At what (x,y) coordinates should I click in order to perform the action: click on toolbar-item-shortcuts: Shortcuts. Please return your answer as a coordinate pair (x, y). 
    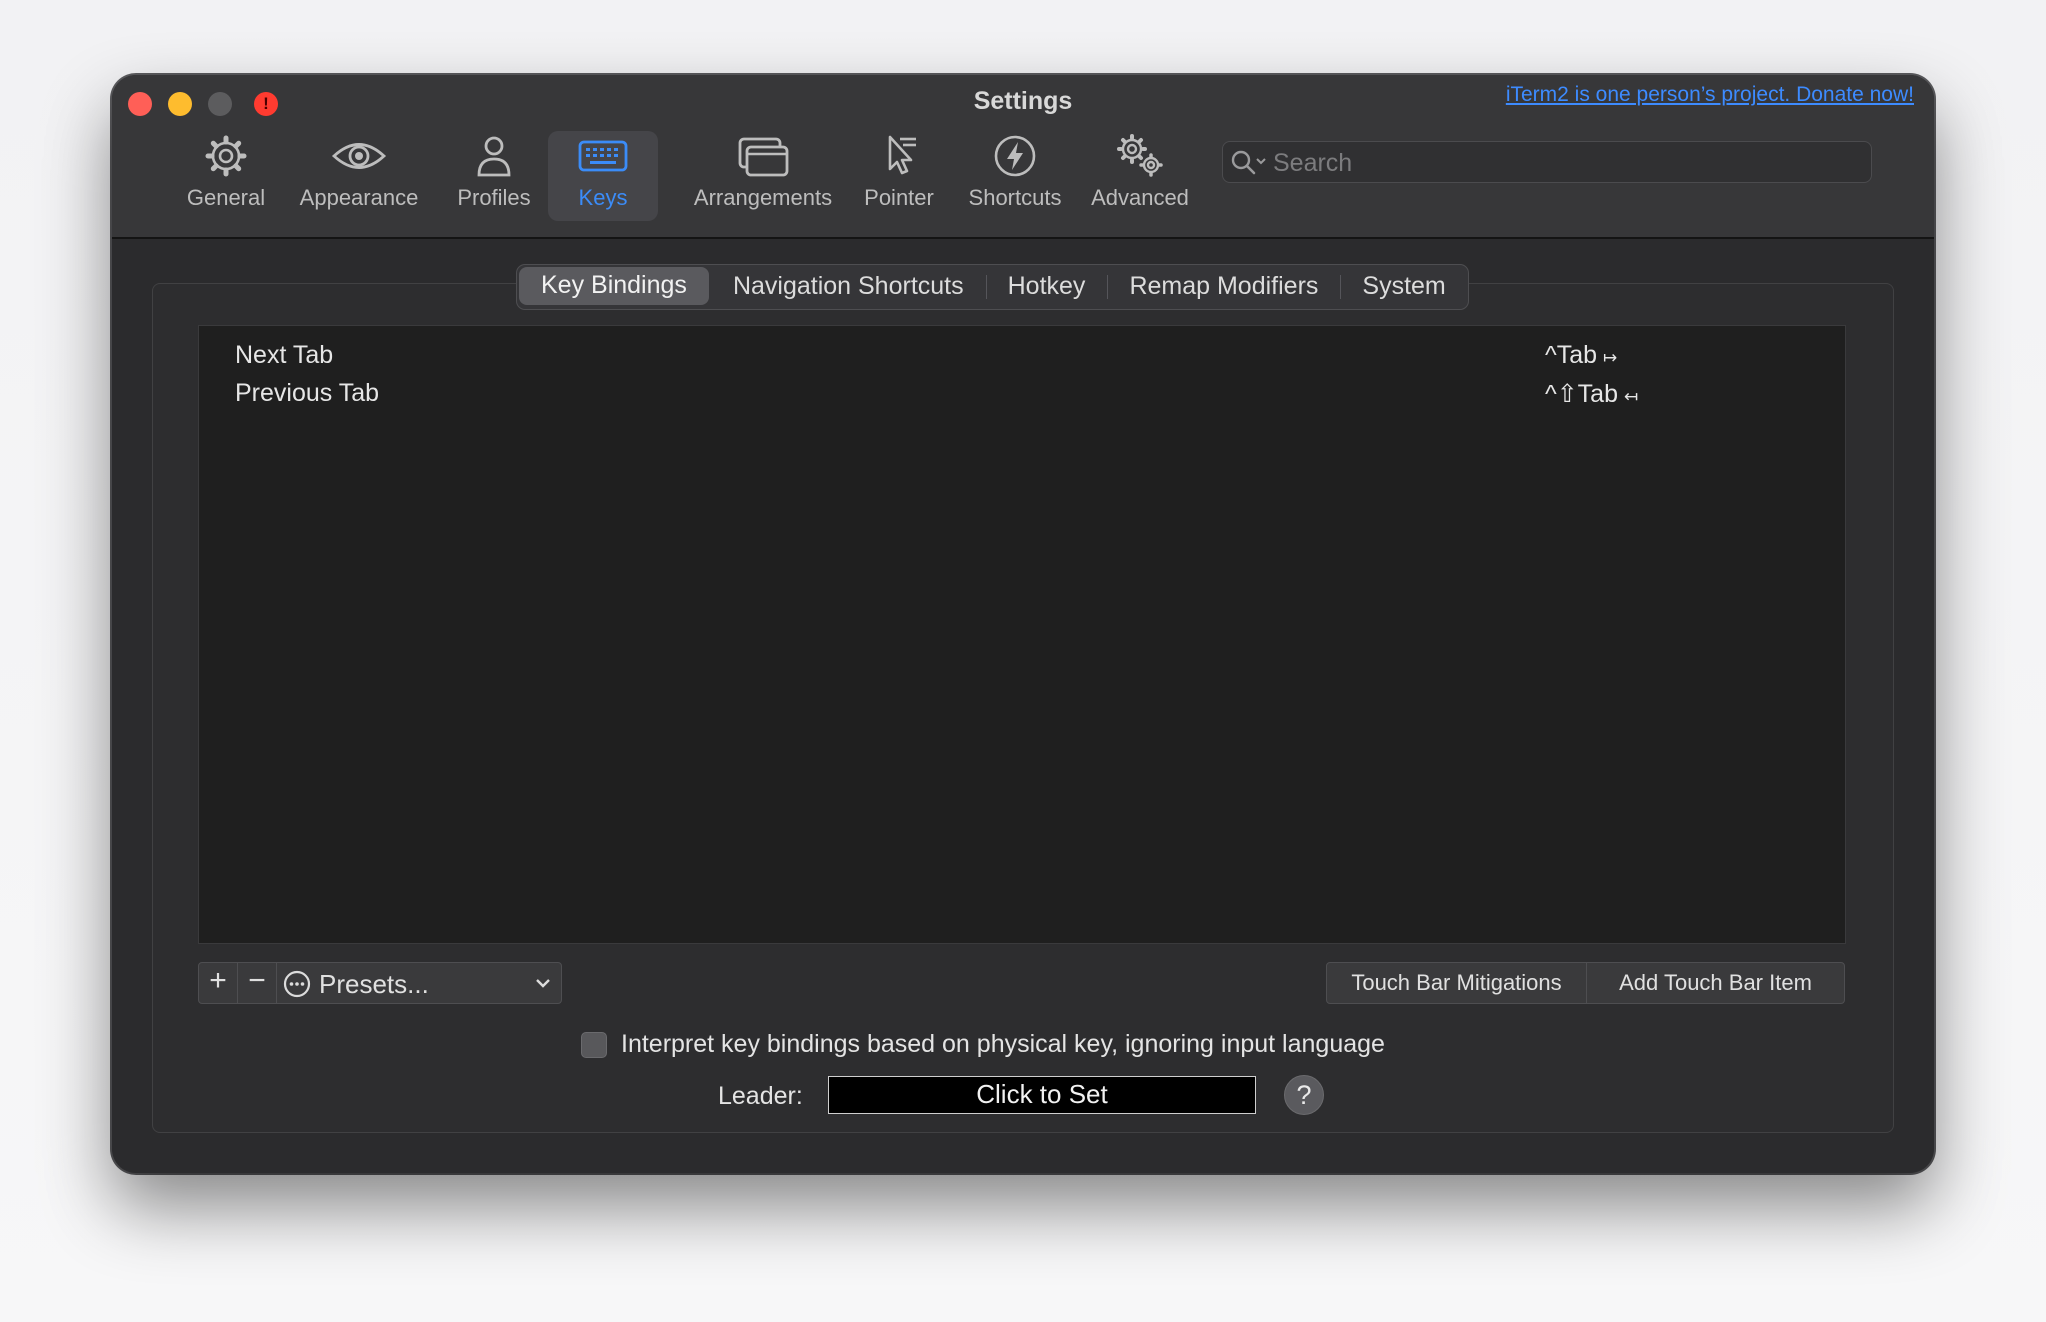
    Looking at the image, I should click on (1015, 176).